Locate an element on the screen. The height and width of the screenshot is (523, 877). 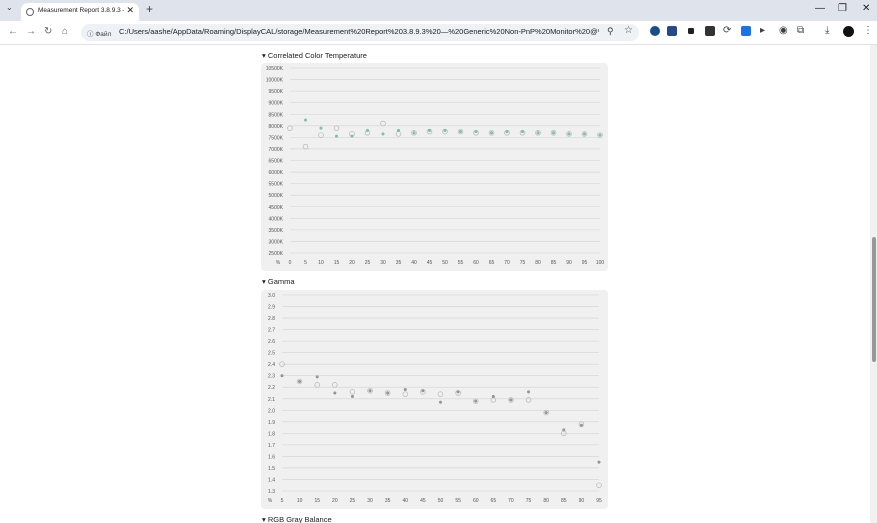
sync-extension-icon: ⟳ is located at coordinates (727, 30).